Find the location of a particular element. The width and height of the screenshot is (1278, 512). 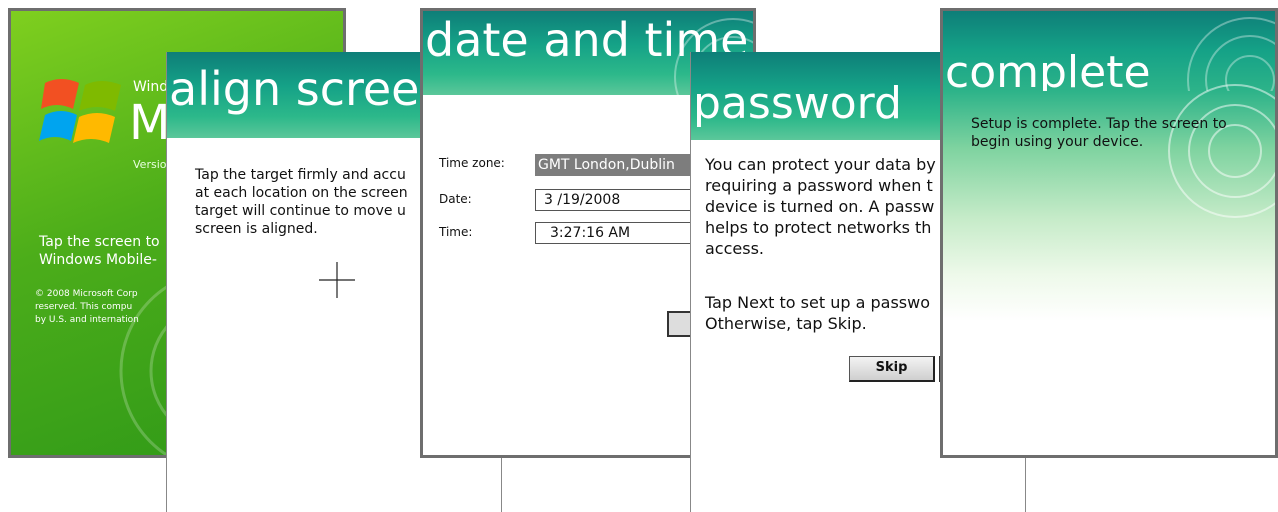

description-line: device is turned on. A passw is located at coordinates (820, 206).